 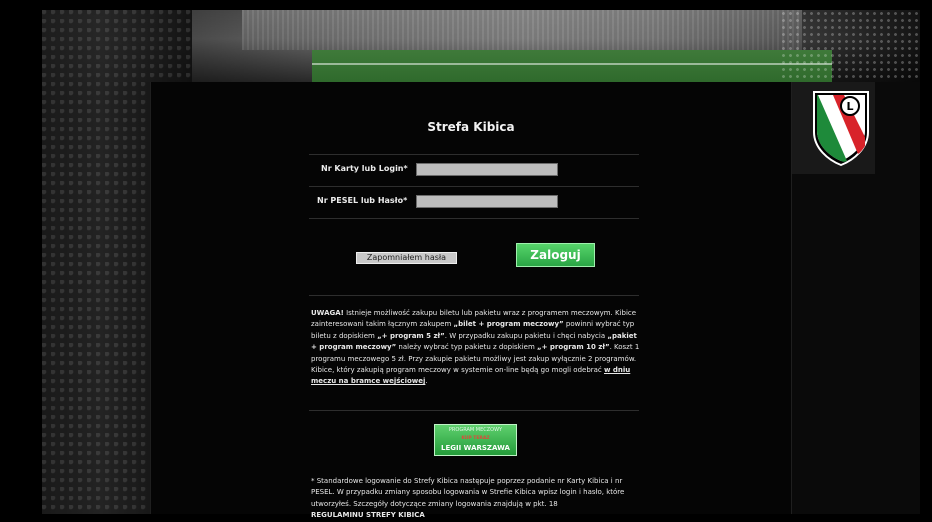 What do you see at coordinates (522, 30) in the screenshot?
I see `stadium-stands` at bounding box center [522, 30].